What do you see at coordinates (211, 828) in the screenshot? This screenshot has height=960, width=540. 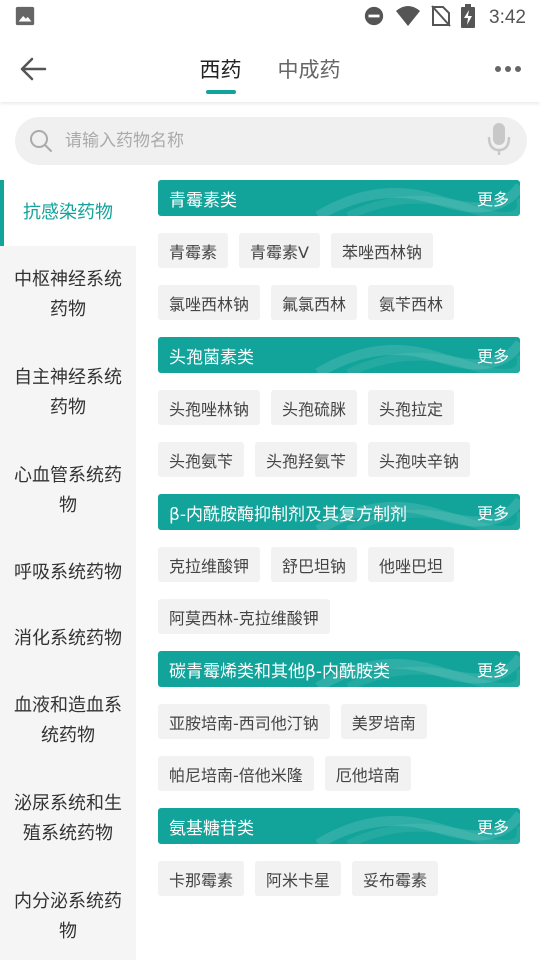 I see `section-title: 氨基糖苷类` at bounding box center [211, 828].